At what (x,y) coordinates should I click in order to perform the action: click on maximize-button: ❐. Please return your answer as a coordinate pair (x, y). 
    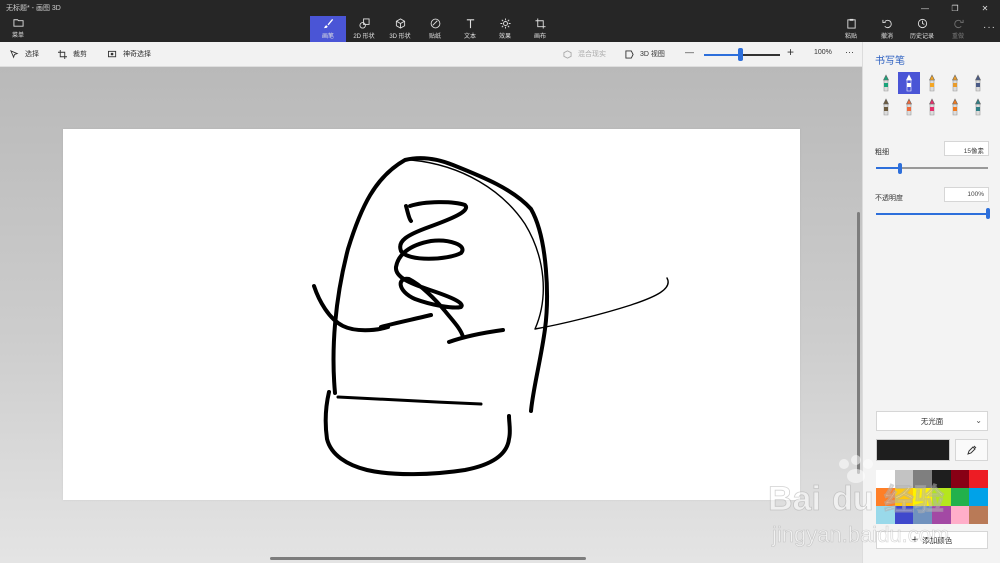
    Looking at the image, I should click on (955, 8).